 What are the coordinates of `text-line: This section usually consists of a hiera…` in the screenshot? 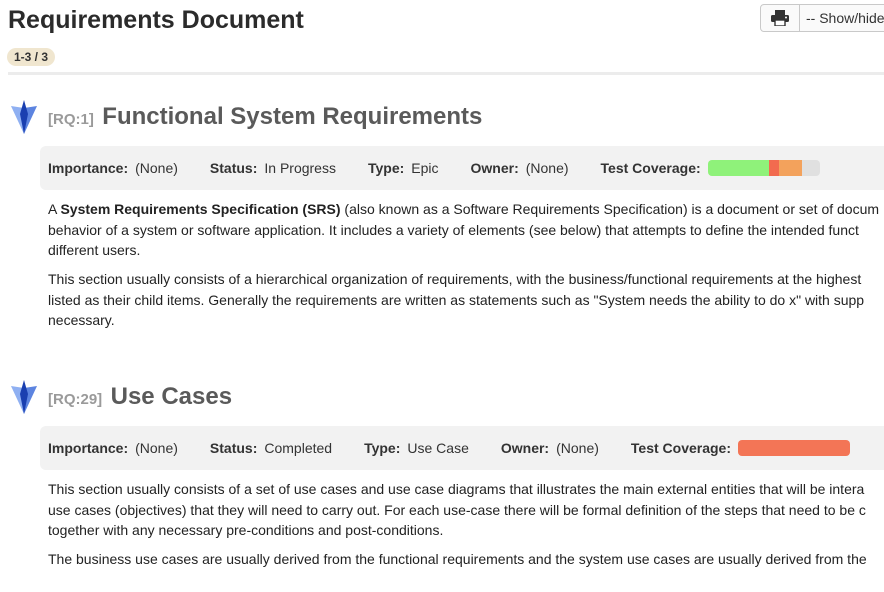 It's located at (455, 279).